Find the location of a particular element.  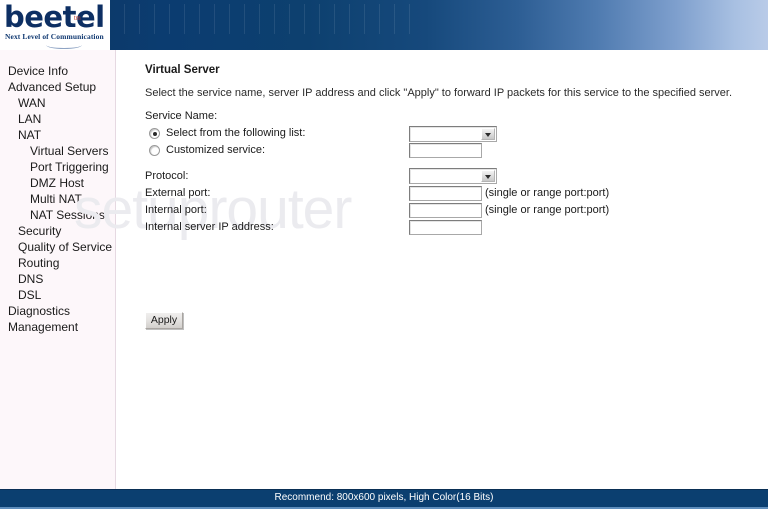

page-header: beetel tm Next Level of Communication is located at coordinates (384, 25).